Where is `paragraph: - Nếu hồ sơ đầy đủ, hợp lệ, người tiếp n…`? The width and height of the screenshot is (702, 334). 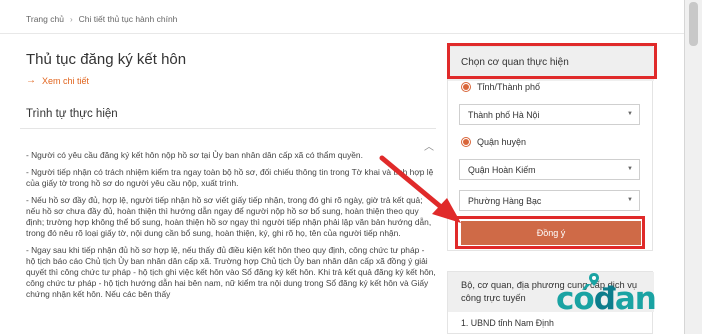
paragraph: - Nếu hồ sơ đầy đủ, hợp lệ, người tiếp n… is located at coordinates (229, 216).